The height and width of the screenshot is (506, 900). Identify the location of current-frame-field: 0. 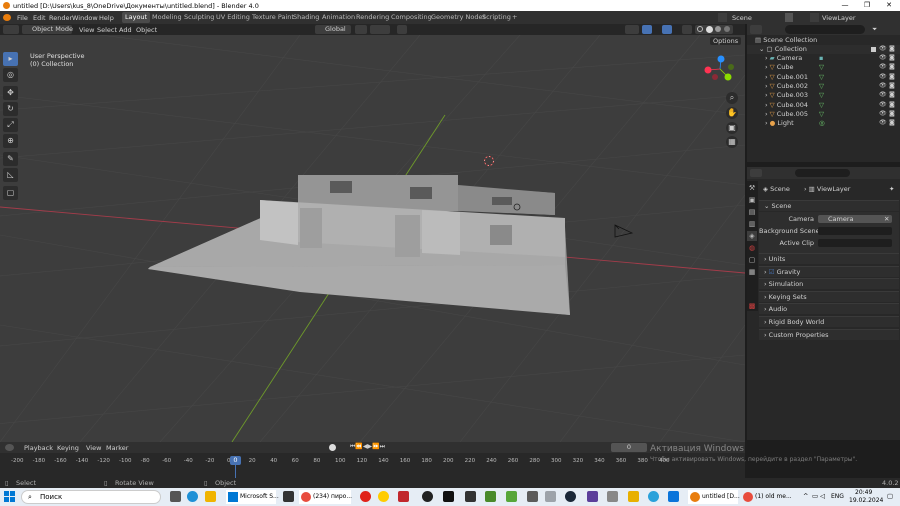
(629, 447).